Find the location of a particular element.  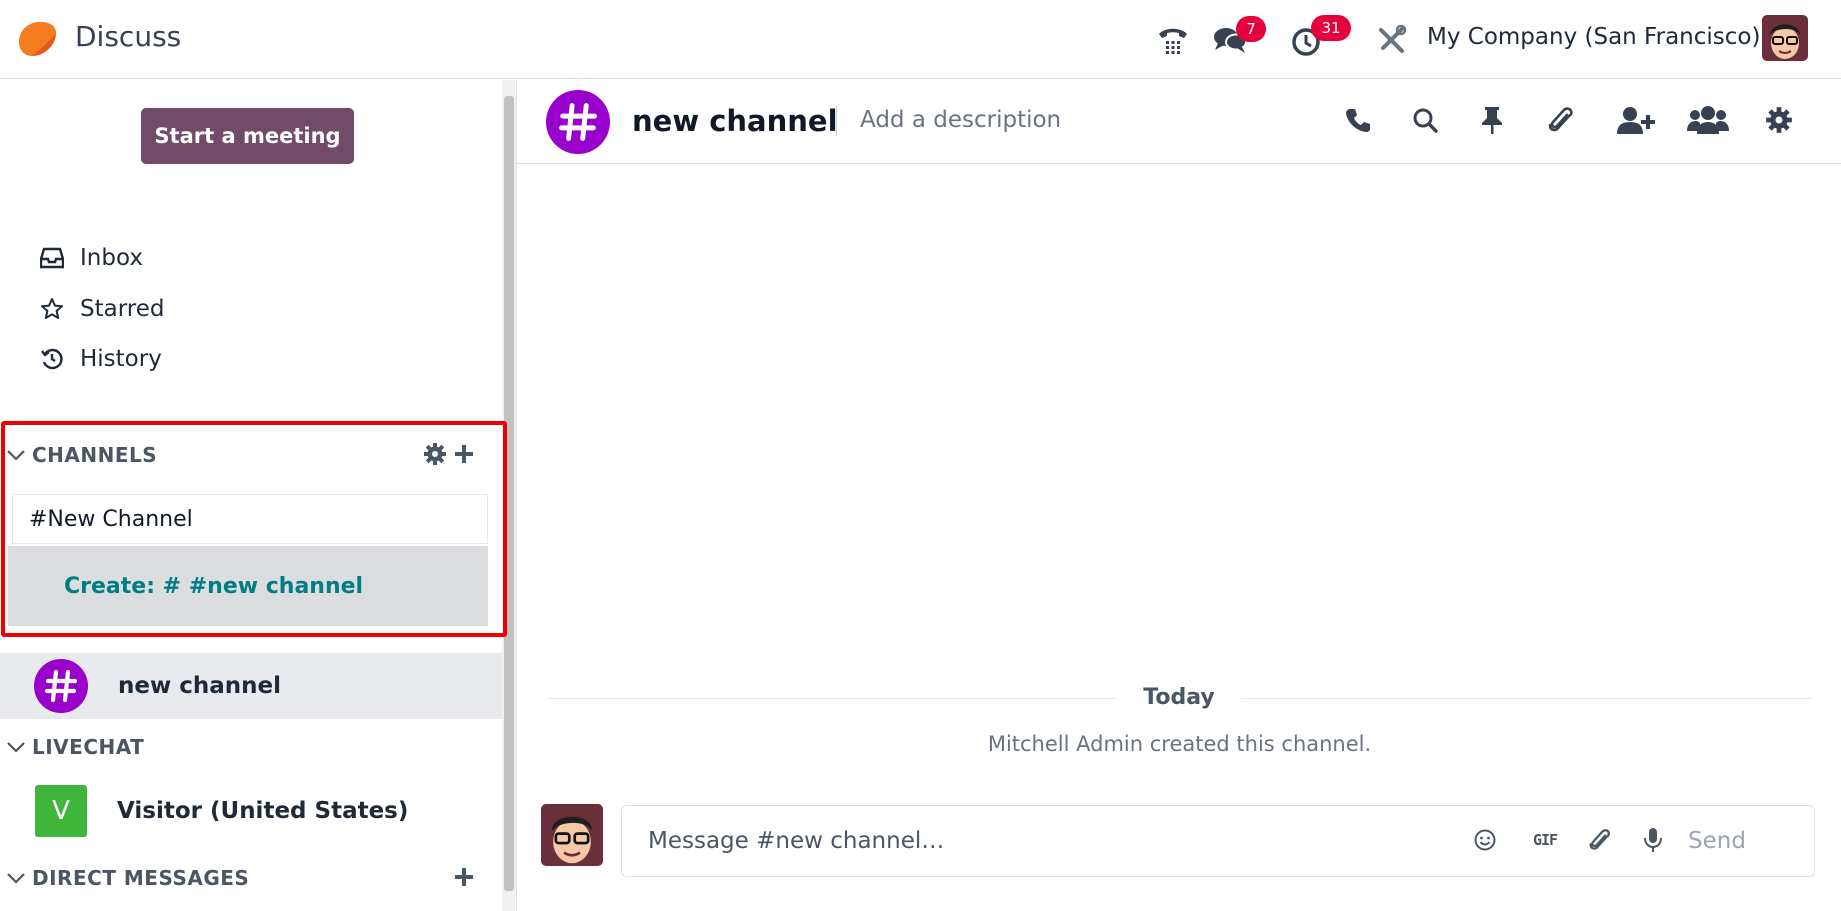

debug-tools-icon is located at coordinates (1392, 40).